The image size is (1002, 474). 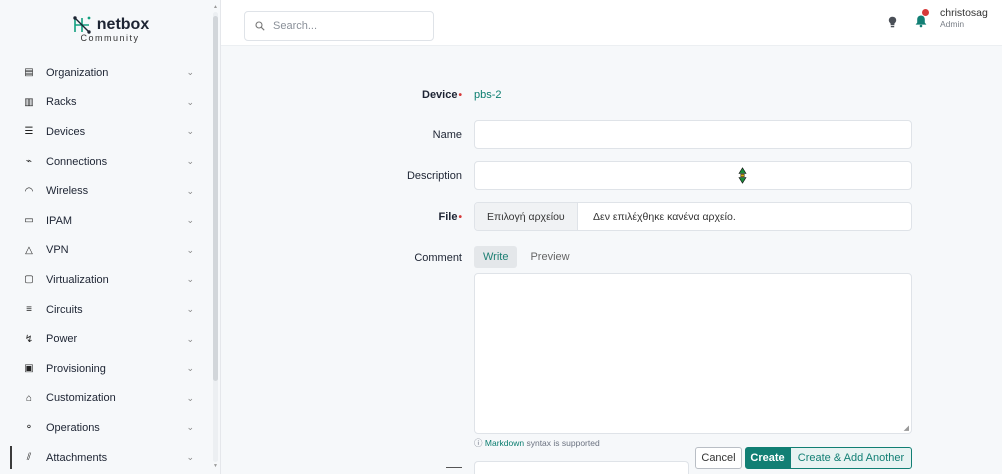 I want to click on sidebar-scrollbar: ▲ ▼, so click(x=215, y=237).